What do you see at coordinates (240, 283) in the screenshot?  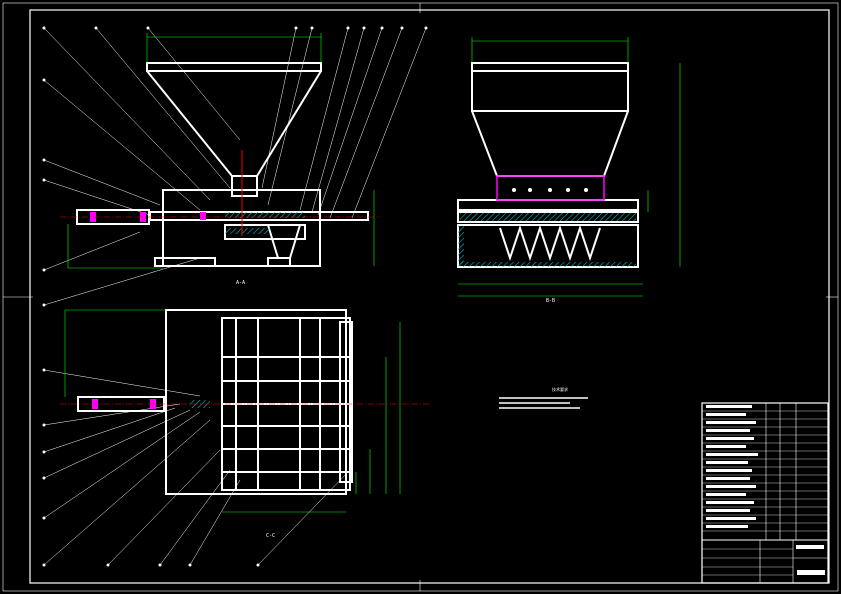 I see `section-label-aa: A-A` at bounding box center [240, 283].